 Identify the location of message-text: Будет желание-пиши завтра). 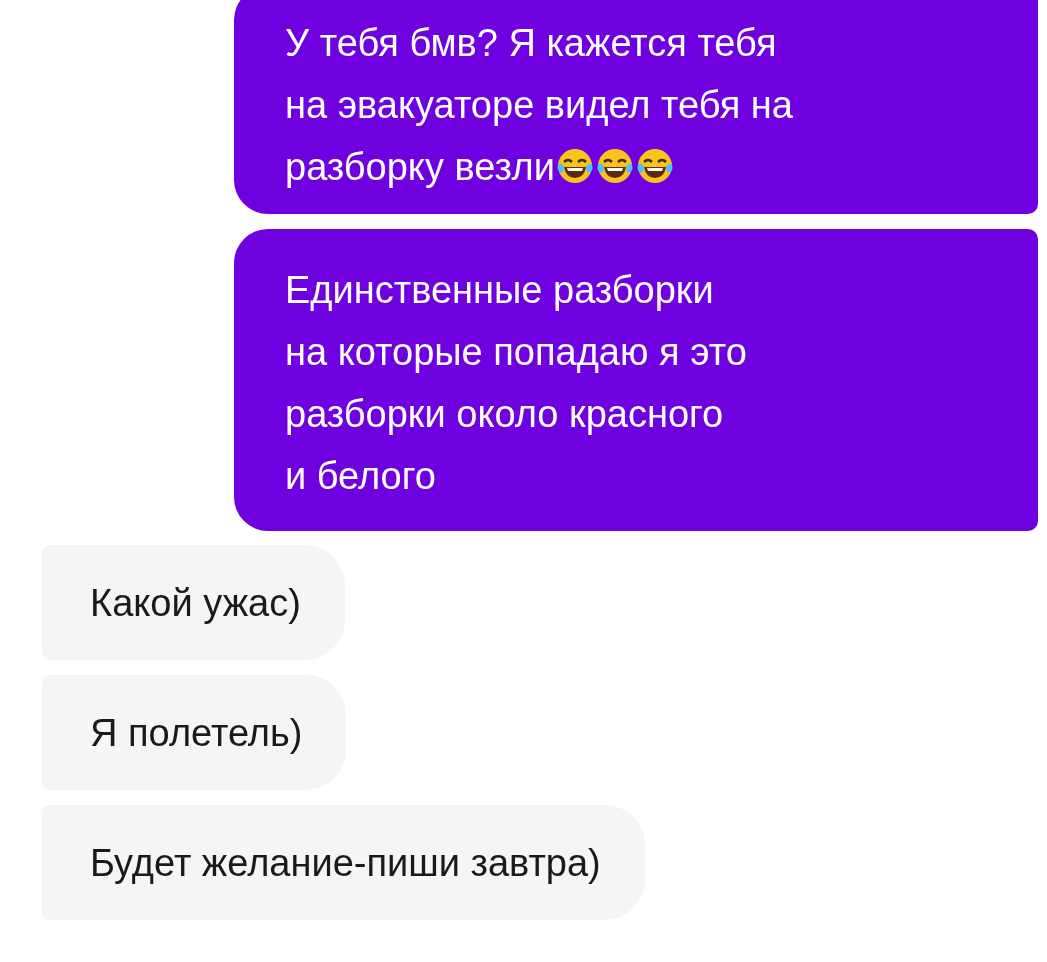
(345, 863).